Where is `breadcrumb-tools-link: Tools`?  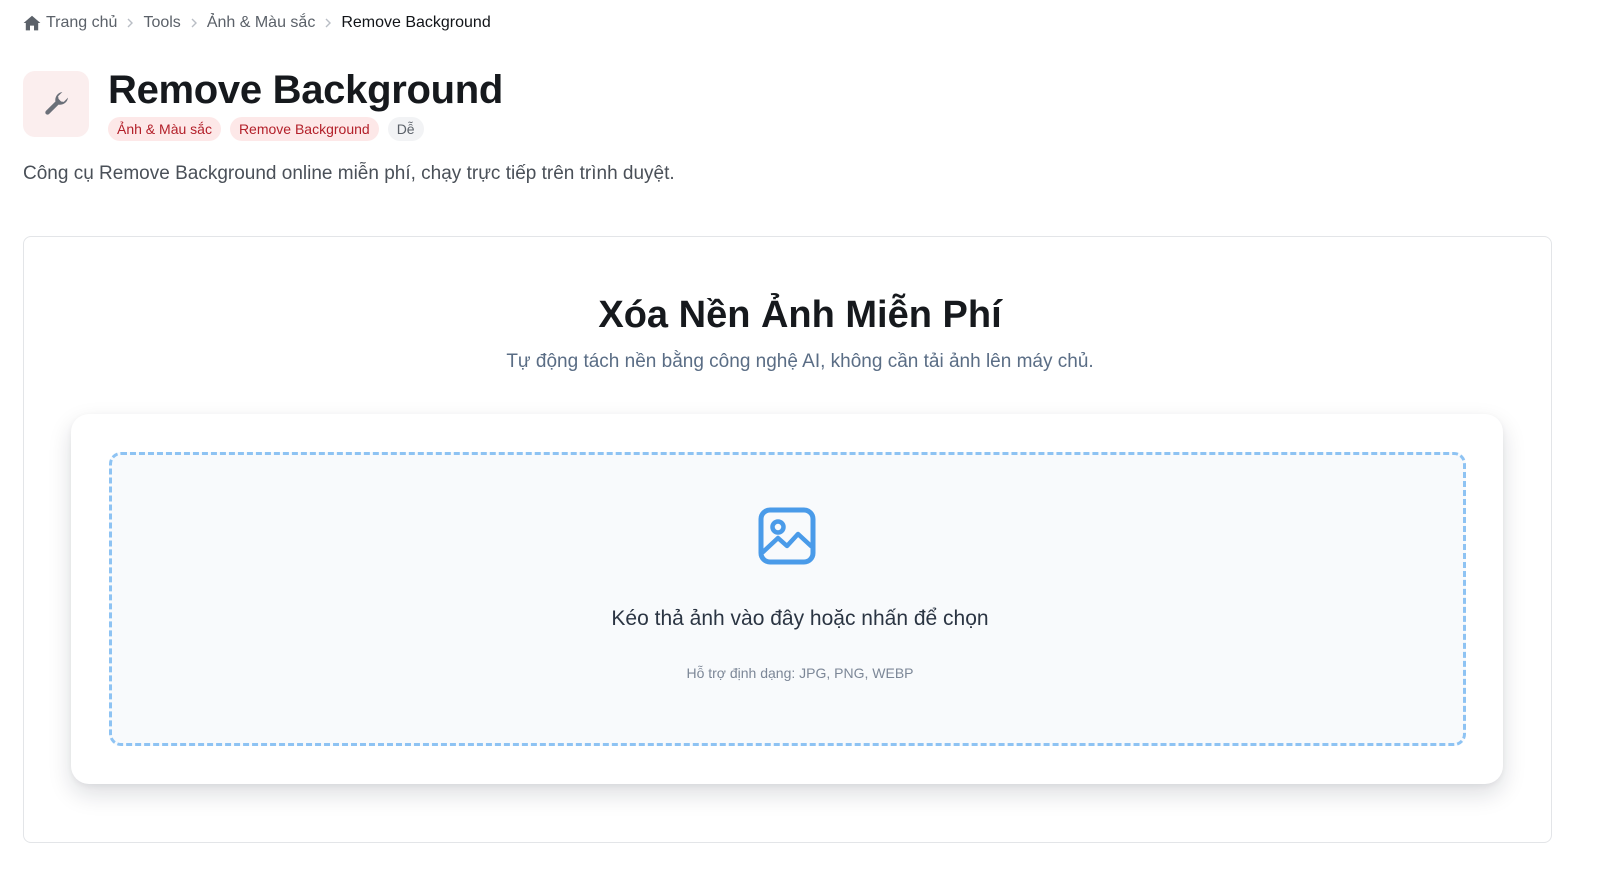 breadcrumb-tools-link: Tools is located at coordinates (161, 23).